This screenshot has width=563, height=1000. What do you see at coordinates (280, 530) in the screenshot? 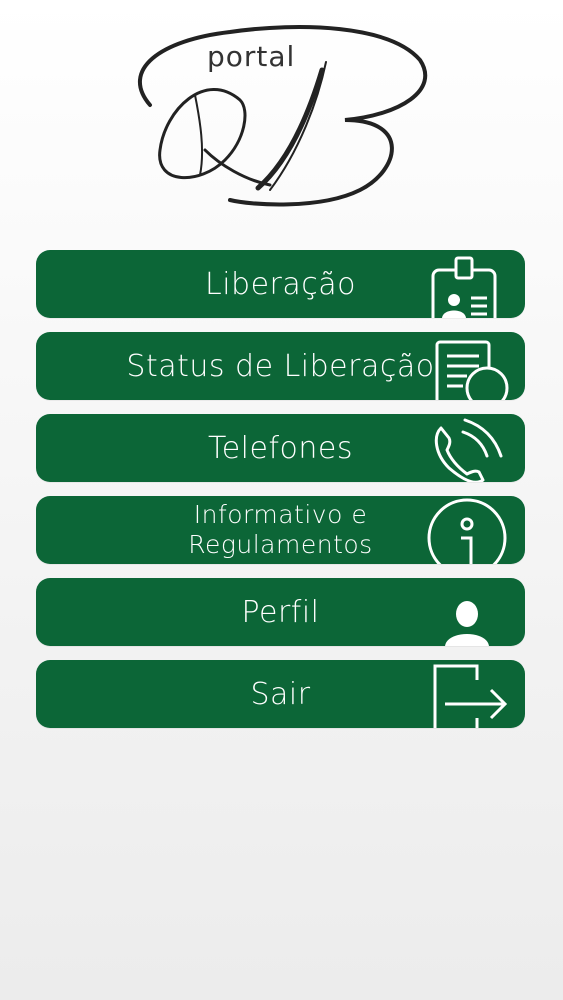
I see `menu-button-informativo: Informativo e Regulamentos` at bounding box center [280, 530].